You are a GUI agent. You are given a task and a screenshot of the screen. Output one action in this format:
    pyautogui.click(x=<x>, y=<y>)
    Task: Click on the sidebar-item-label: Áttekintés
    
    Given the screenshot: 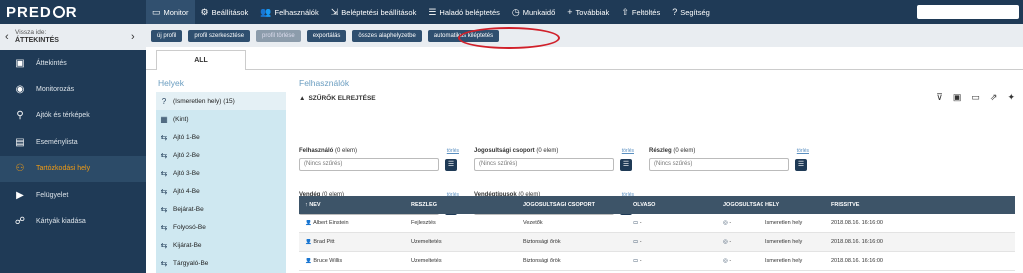 What is the action you would take?
    pyautogui.click(x=51, y=63)
    